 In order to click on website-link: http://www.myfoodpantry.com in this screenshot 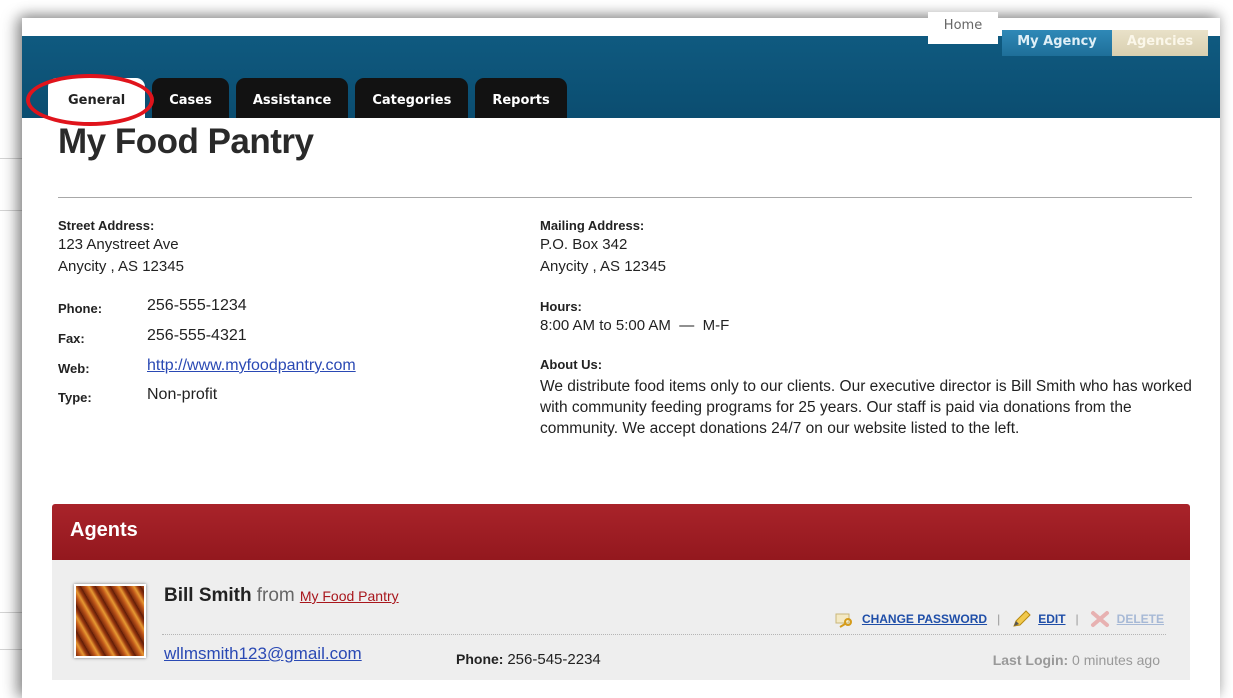, I will do `click(251, 366)`.